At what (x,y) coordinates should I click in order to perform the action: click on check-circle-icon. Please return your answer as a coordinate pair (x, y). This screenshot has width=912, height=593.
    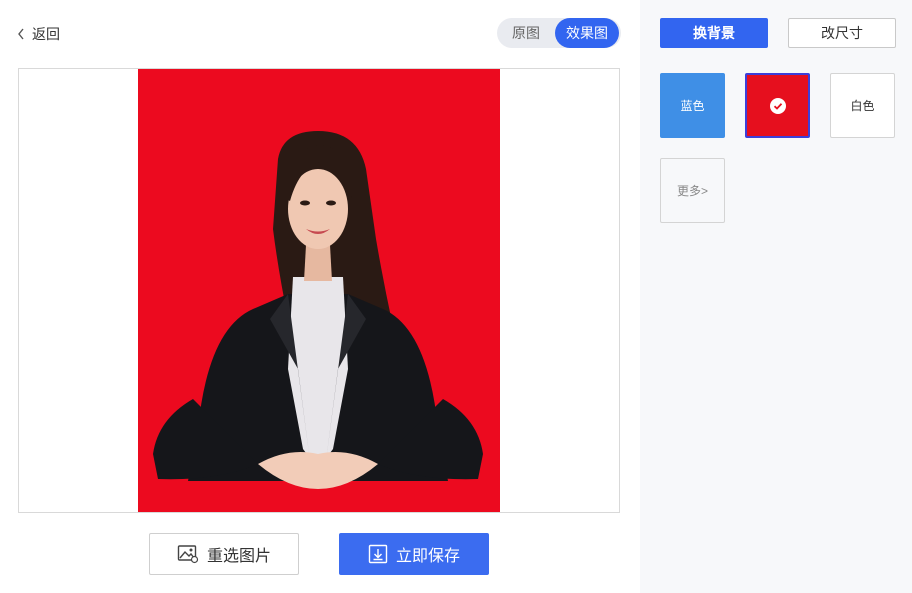
    Looking at the image, I should click on (777, 105).